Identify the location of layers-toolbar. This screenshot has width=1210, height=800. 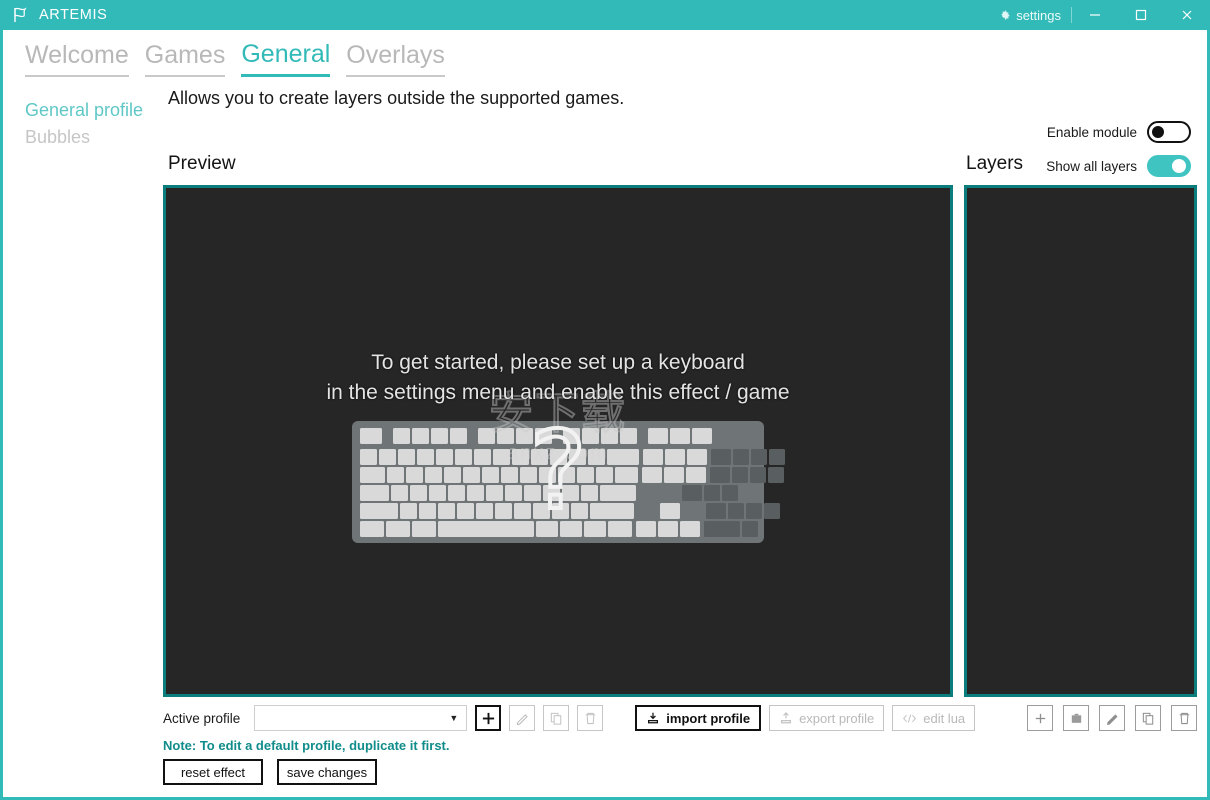
(1112, 718).